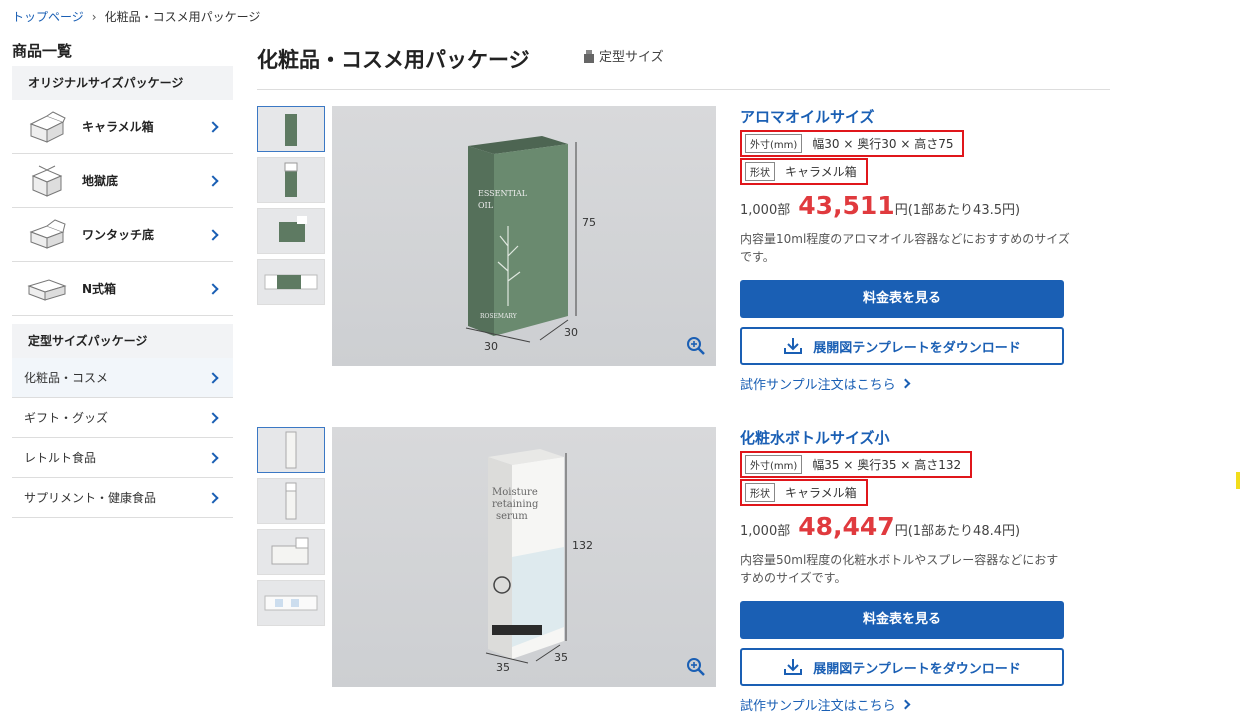 Image resolution: width=1243 pixels, height=717 pixels. What do you see at coordinates (561, 657) in the screenshot?
I see `dim-depth-label: 35` at bounding box center [561, 657].